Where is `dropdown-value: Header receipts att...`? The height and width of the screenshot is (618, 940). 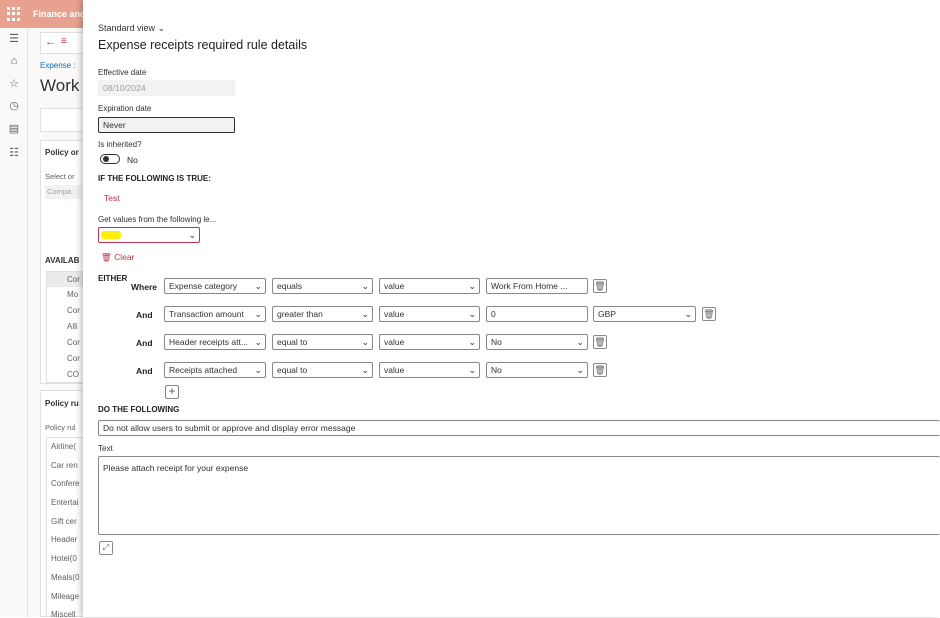
dropdown-value: Header receipts att... is located at coordinates (208, 342).